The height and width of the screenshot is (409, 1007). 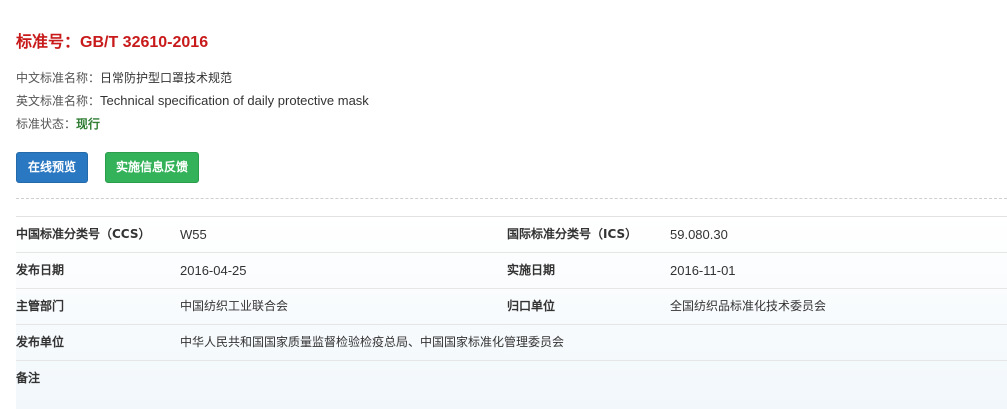 I want to click on ccs-value: W55, so click(x=193, y=234).